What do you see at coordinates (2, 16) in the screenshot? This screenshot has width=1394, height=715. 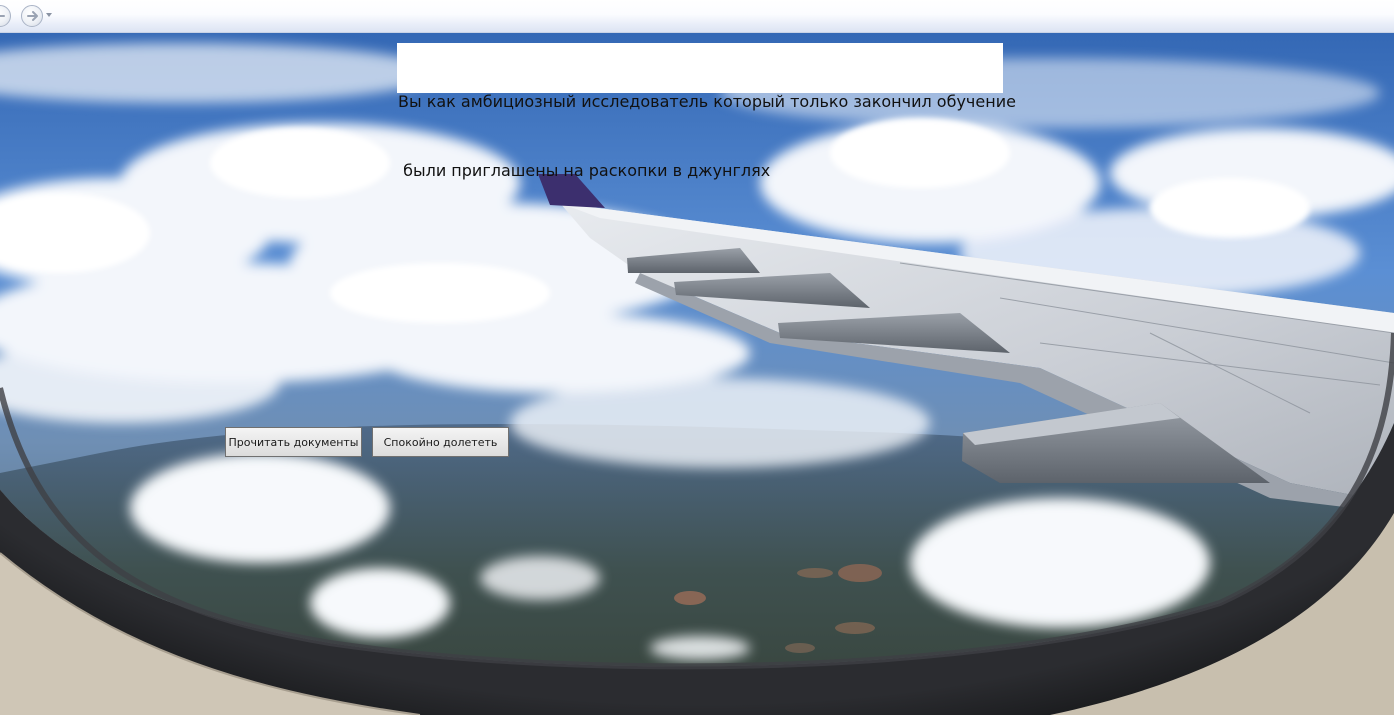 I see `arrow-left-icon` at bounding box center [2, 16].